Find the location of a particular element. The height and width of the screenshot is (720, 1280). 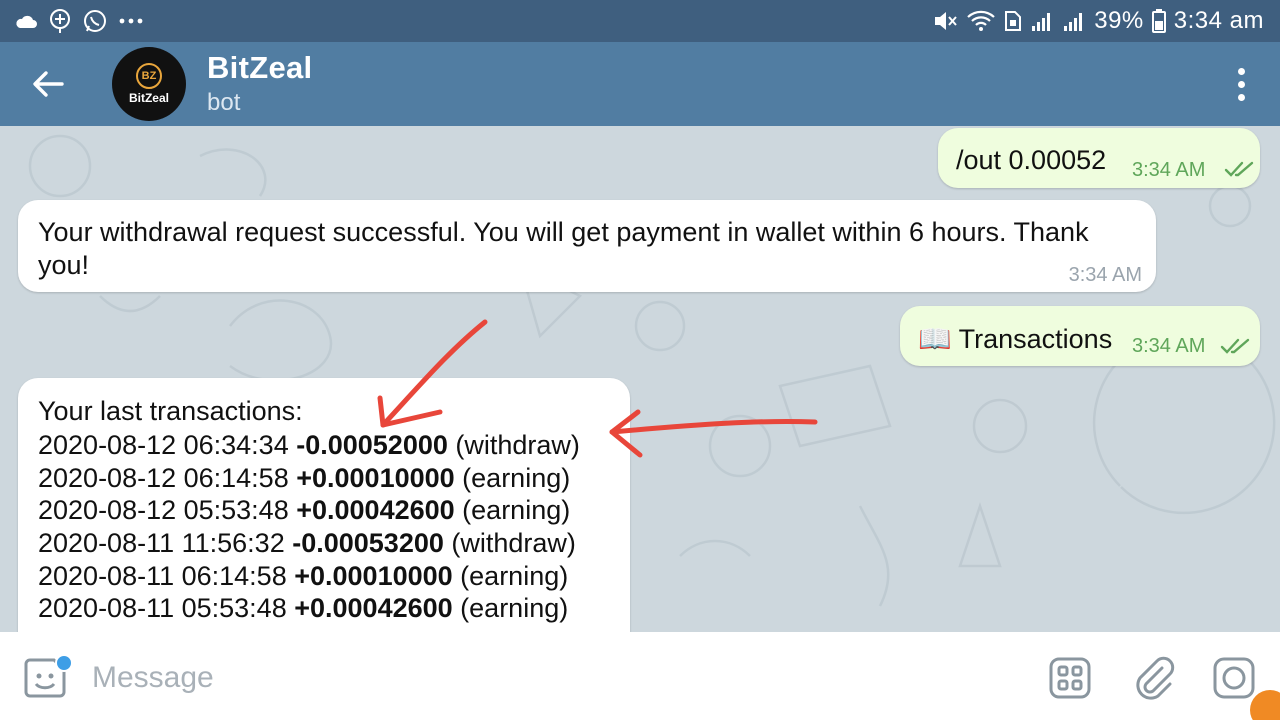

more-vertical-icon is located at coordinates (1241, 71).